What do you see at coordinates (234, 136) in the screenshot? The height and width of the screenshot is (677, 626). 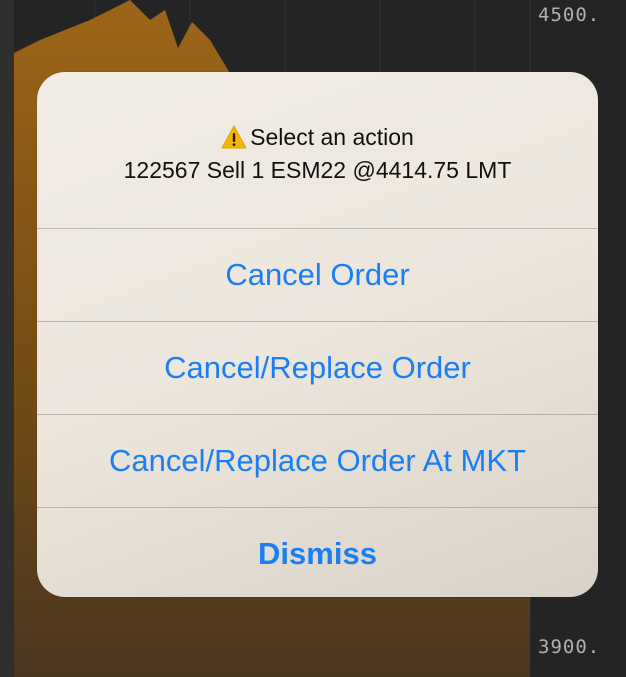 I see `warning-triangle-icon` at bounding box center [234, 136].